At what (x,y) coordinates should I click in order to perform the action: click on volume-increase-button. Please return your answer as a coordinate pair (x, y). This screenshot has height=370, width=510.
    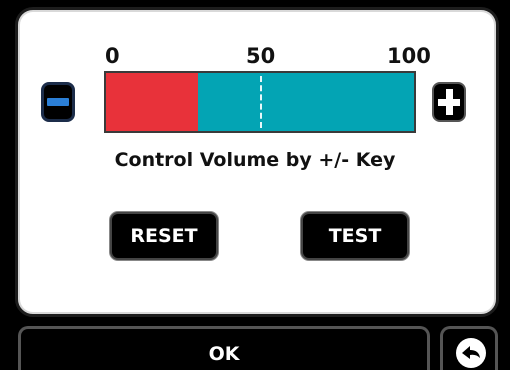
    Looking at the image, I should click on (449, 102).